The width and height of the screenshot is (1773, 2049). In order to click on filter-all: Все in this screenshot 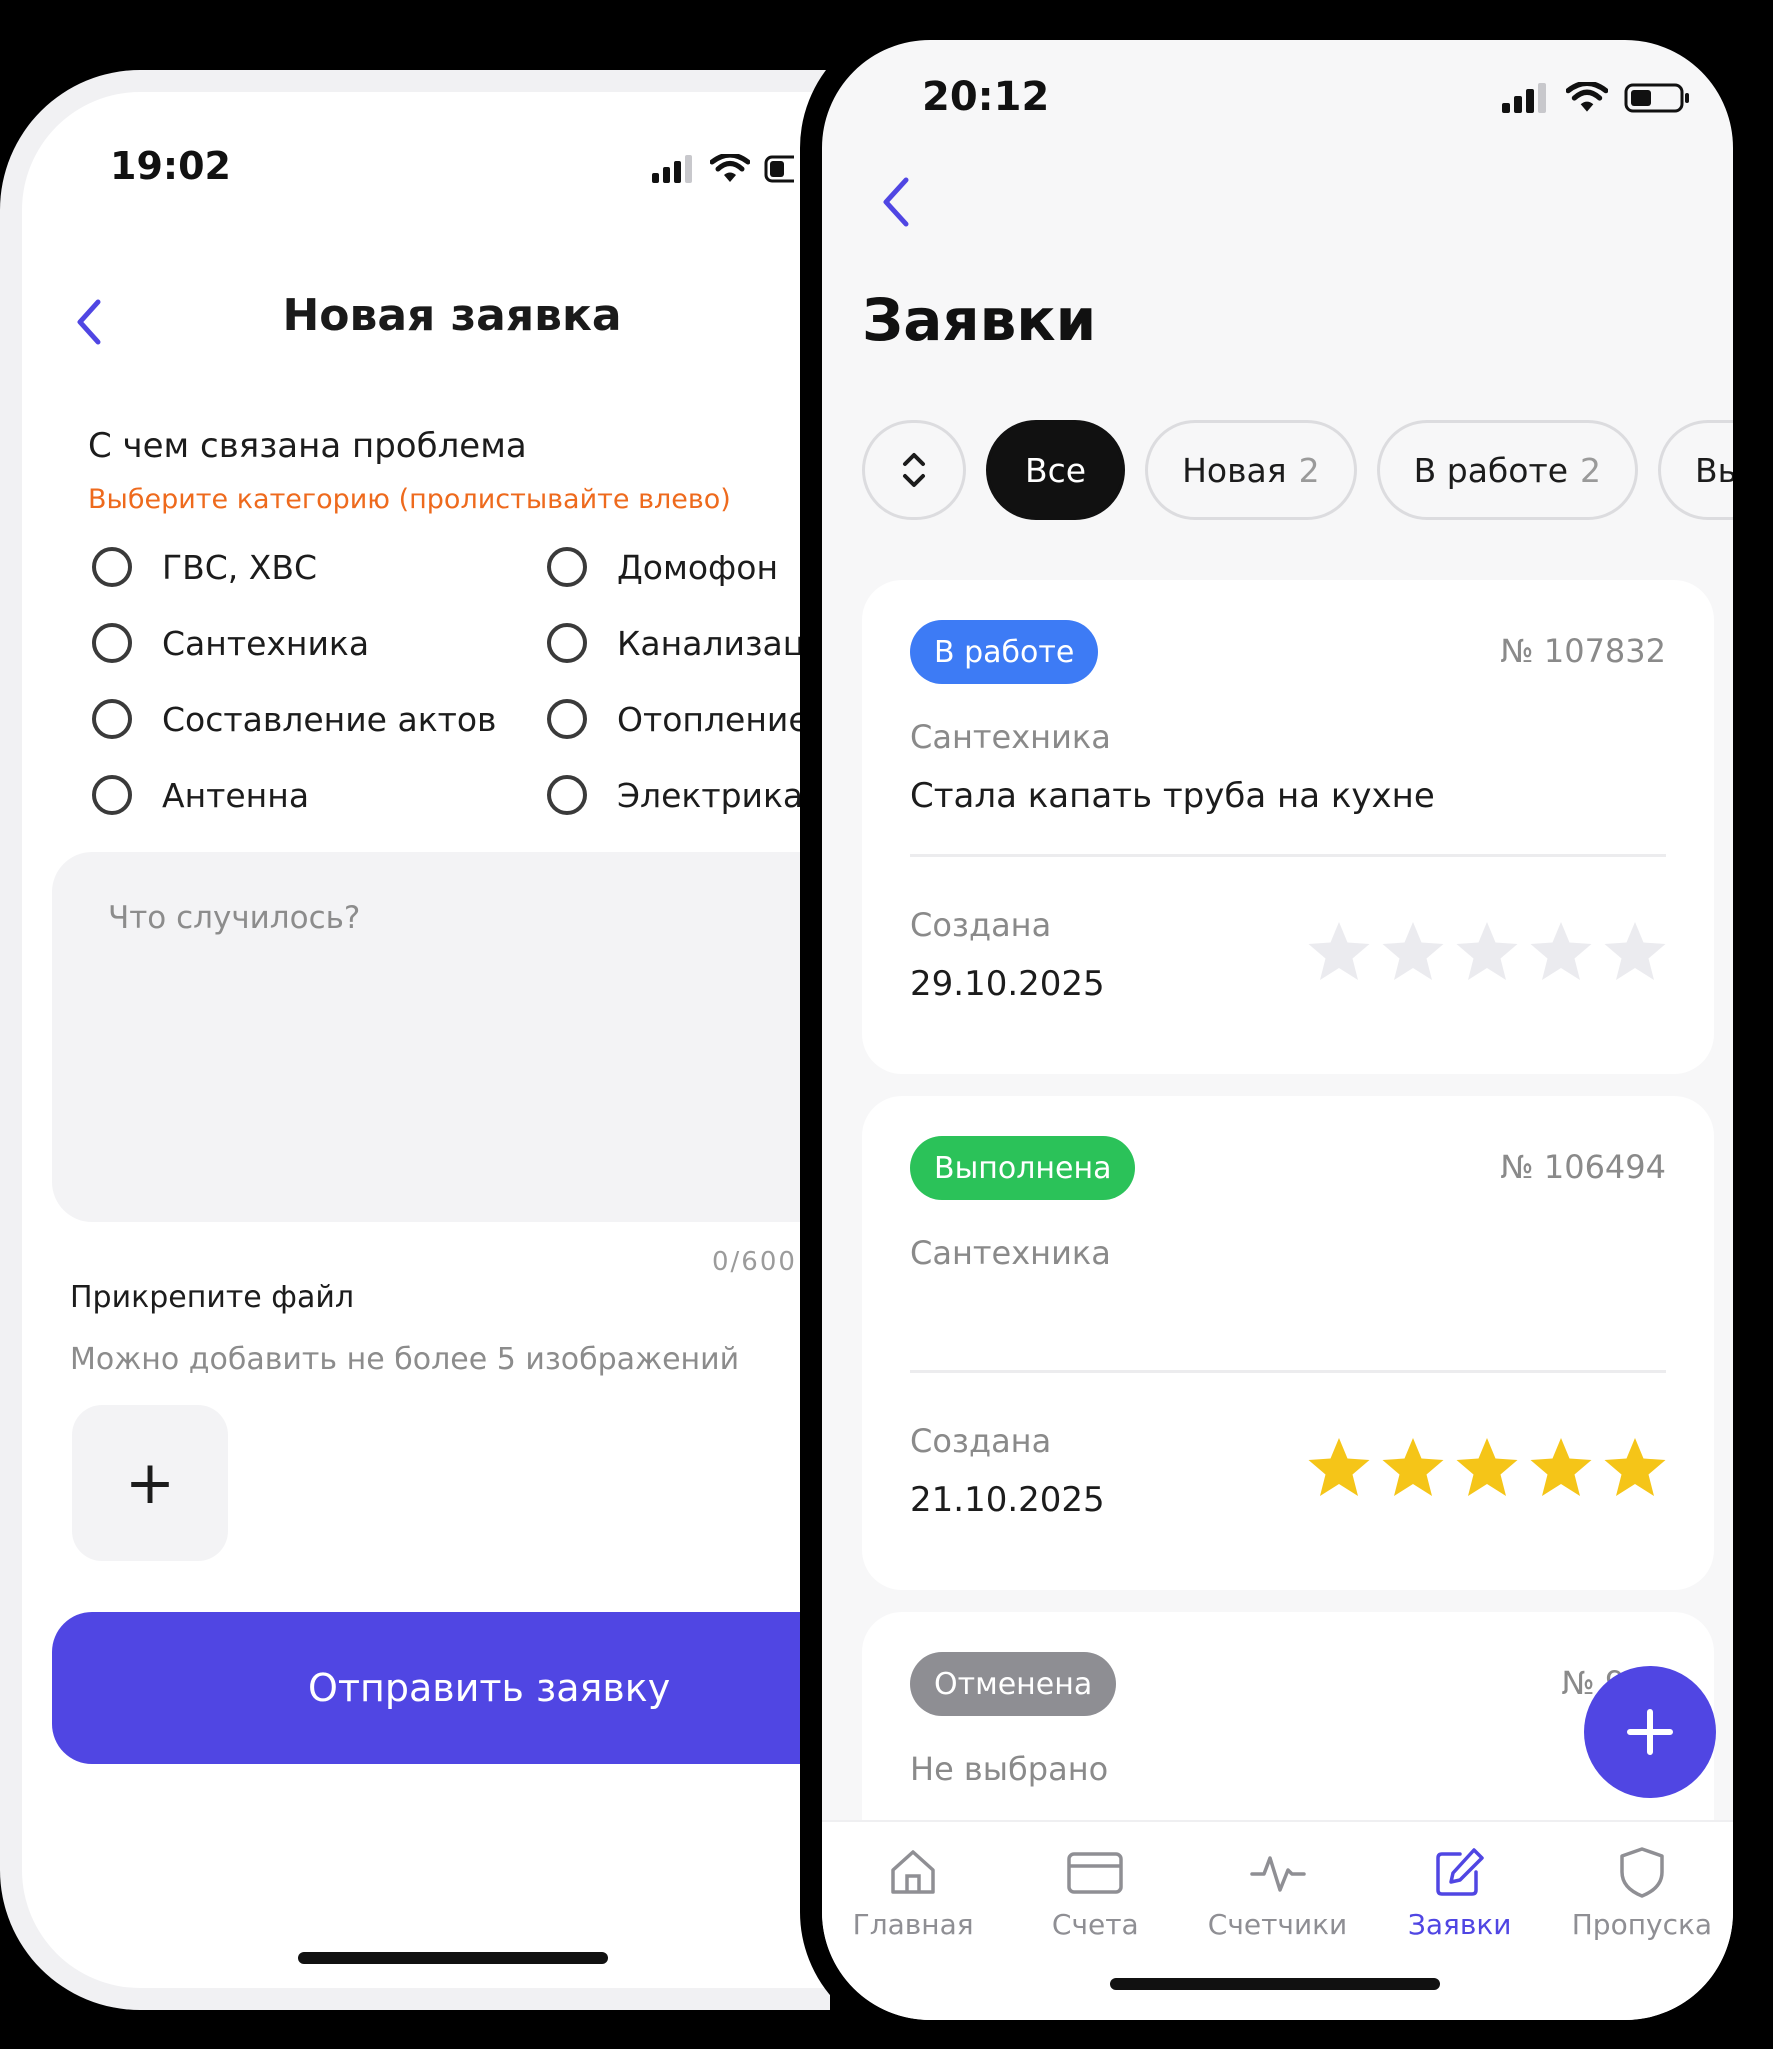, I will do `click(1056, 470)`.